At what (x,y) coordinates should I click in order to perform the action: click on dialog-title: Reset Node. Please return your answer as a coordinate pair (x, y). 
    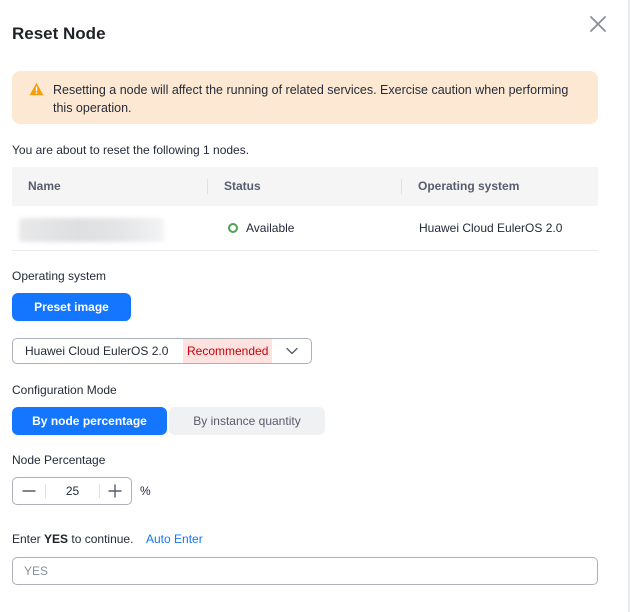
    Looking at the image, I should click on (59, 33).